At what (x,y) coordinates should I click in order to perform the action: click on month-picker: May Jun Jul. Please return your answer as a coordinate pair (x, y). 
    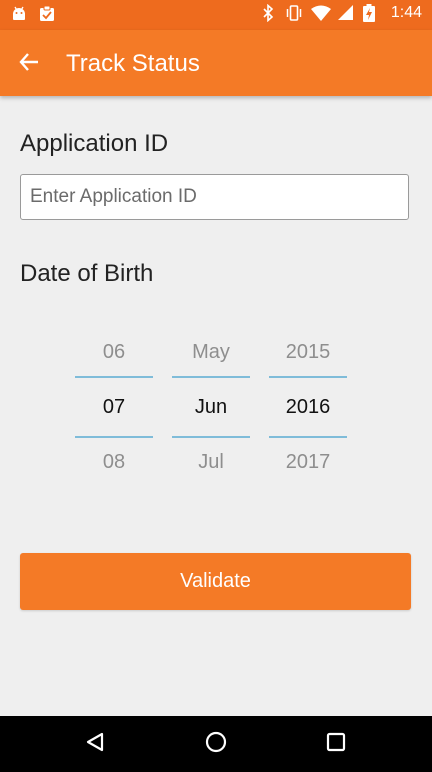
    Looking at the image, I should click on (211, 410).